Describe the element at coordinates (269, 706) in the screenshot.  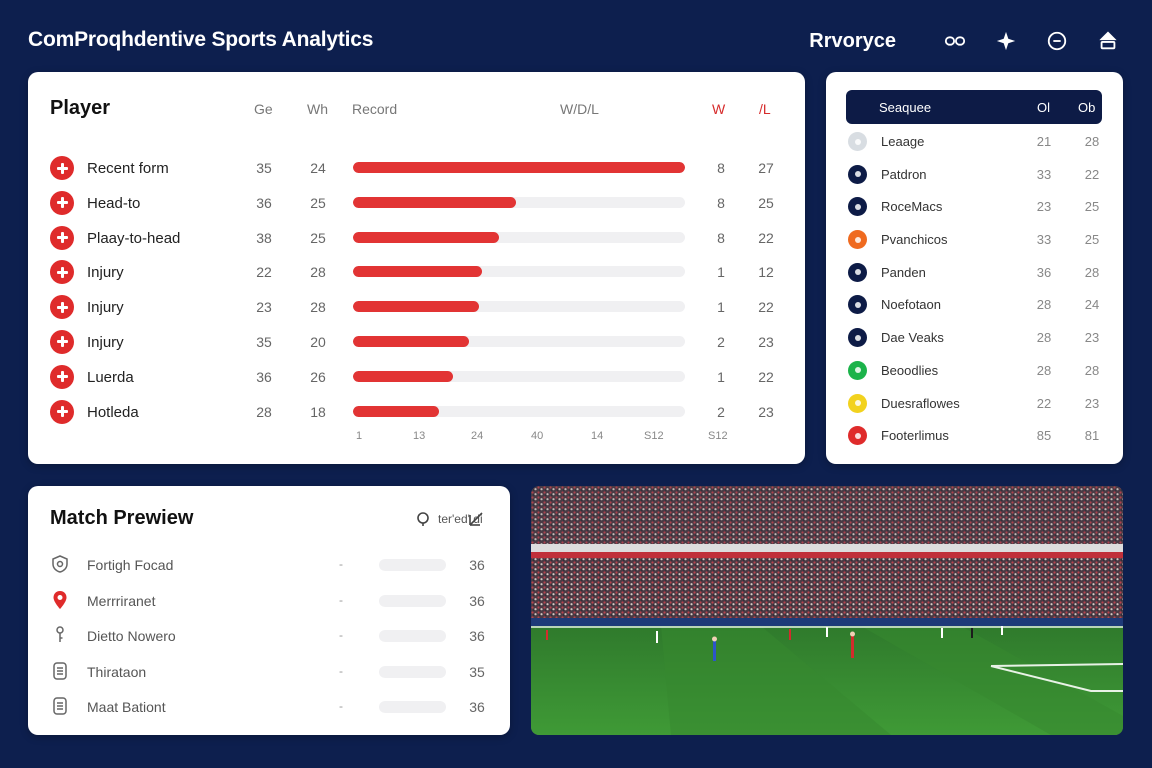
I see `match-preview-row: Maat Bationt - 36` at that location.